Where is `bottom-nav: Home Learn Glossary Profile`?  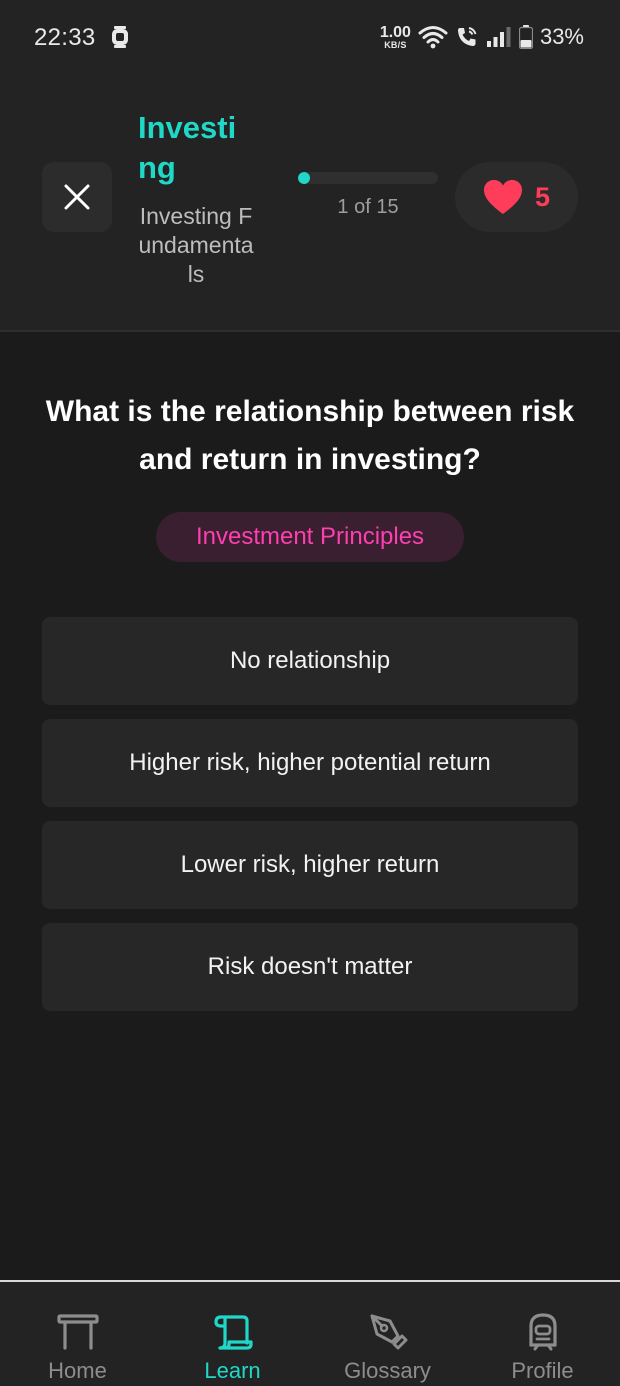 bottom-nav: Home Learn Glossary Profile is located at coordinates (310, 1333).